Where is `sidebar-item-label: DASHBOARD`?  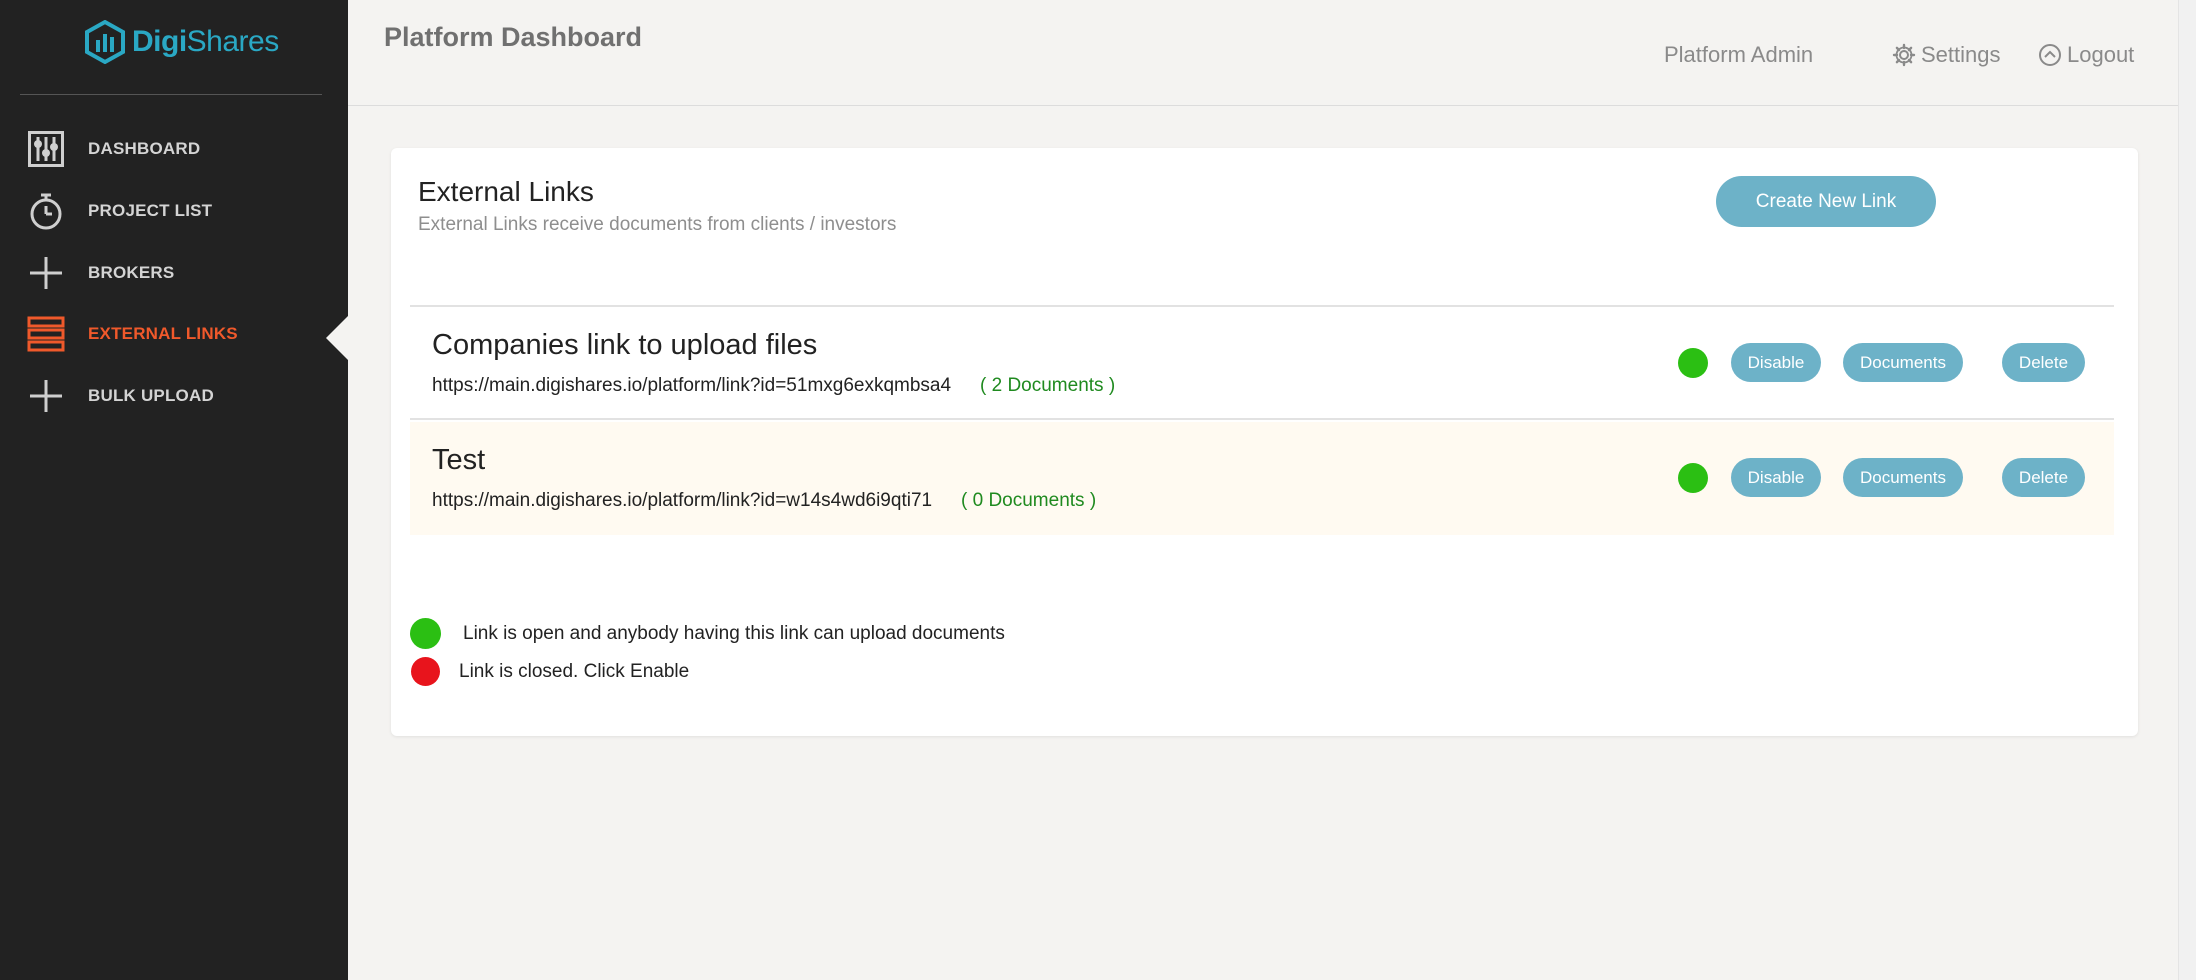 sidebar-item-label: DASHBOARD is located at coordinates (144, 148).